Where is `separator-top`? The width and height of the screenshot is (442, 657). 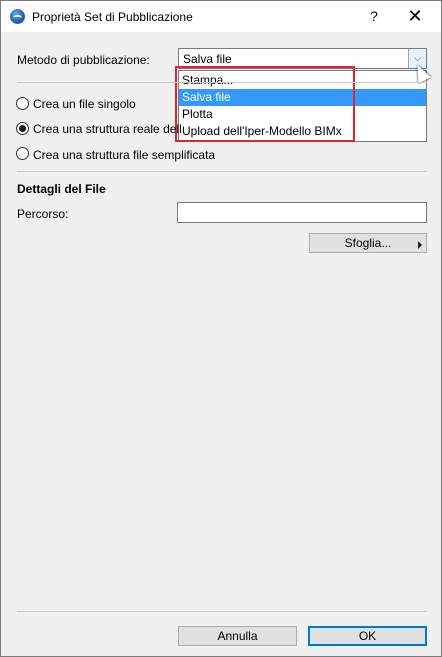 separator-top is located at coordinates (222, 82).